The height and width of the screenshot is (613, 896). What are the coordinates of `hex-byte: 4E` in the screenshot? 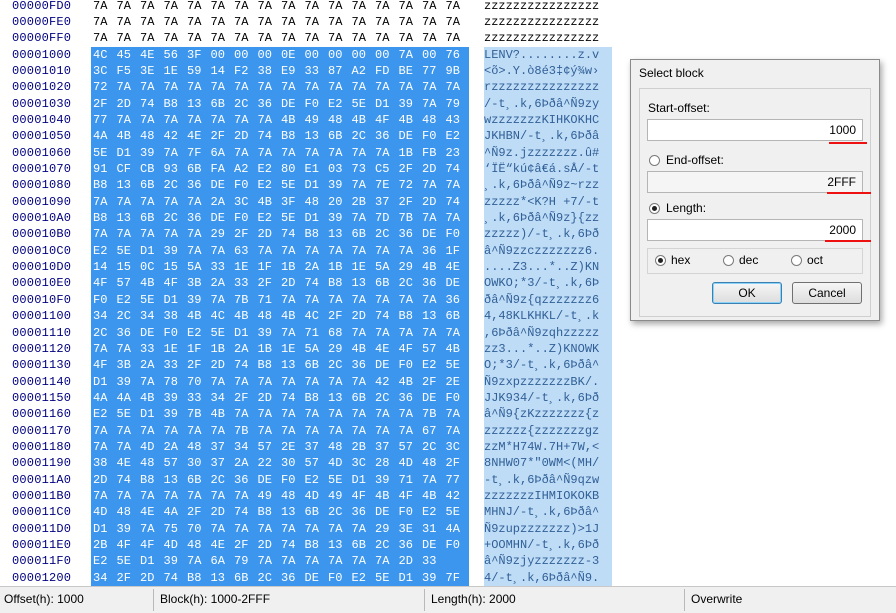 It's located at (222, 545).